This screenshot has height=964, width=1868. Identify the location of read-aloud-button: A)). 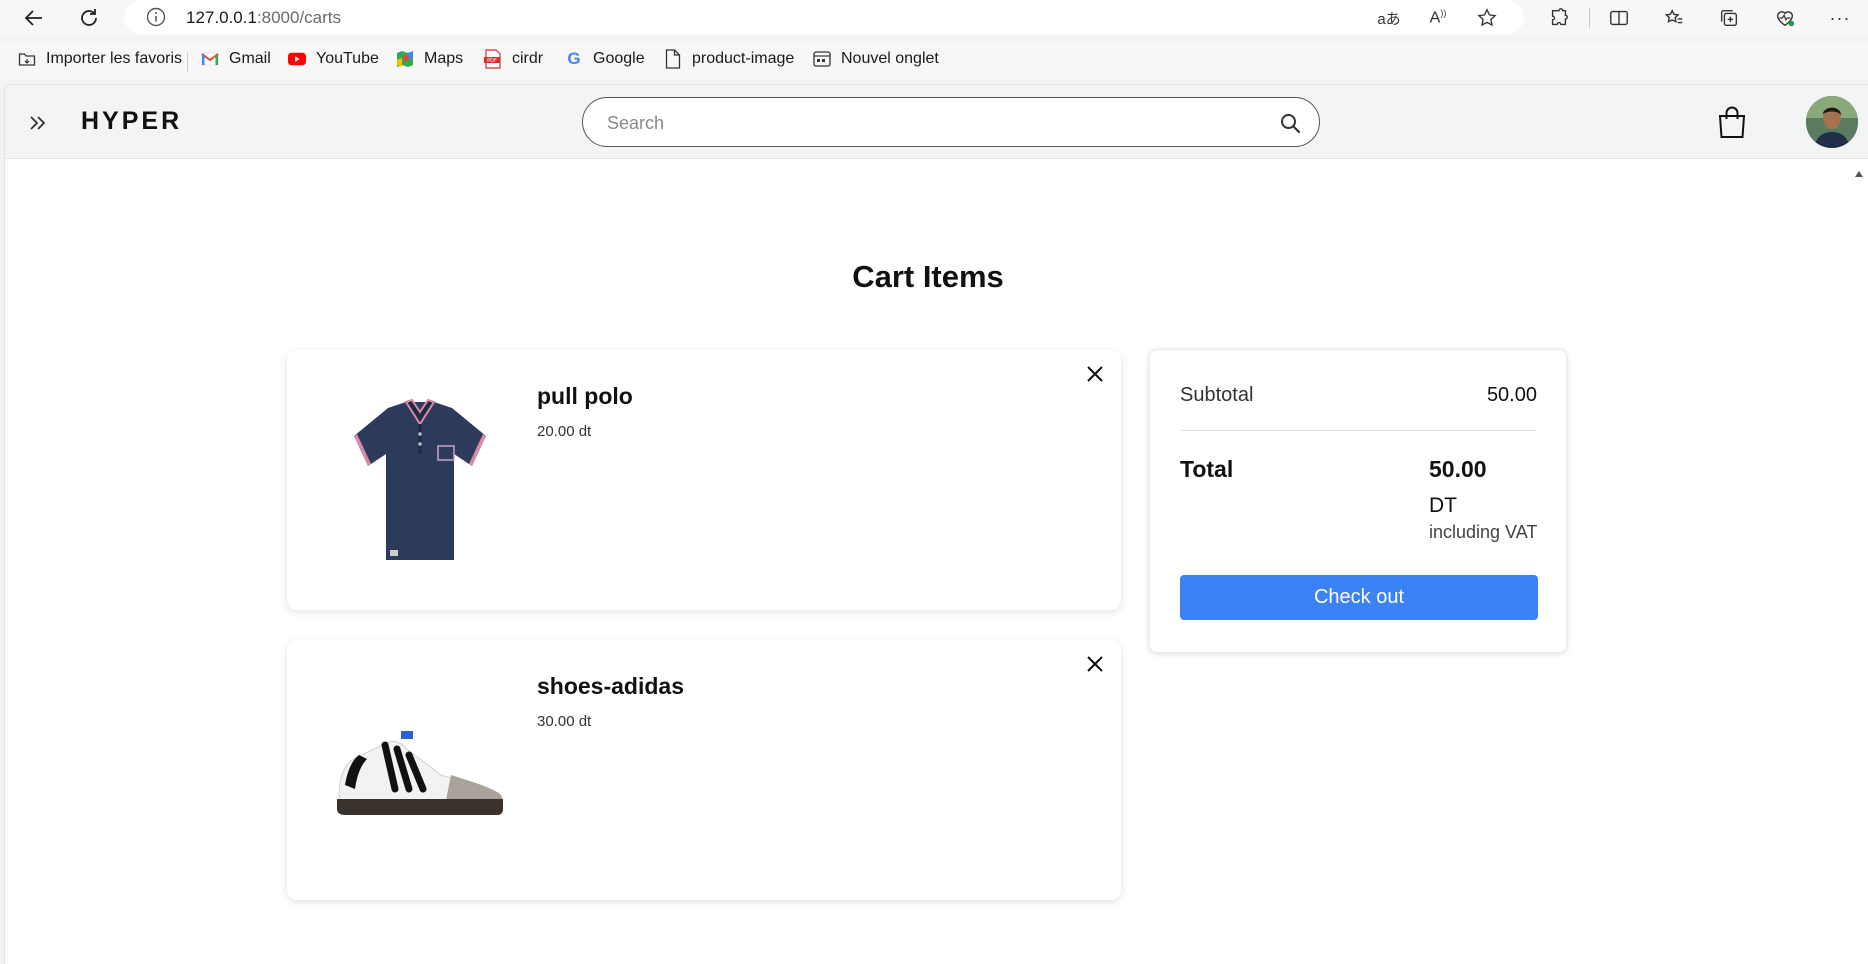
(1438, 18).